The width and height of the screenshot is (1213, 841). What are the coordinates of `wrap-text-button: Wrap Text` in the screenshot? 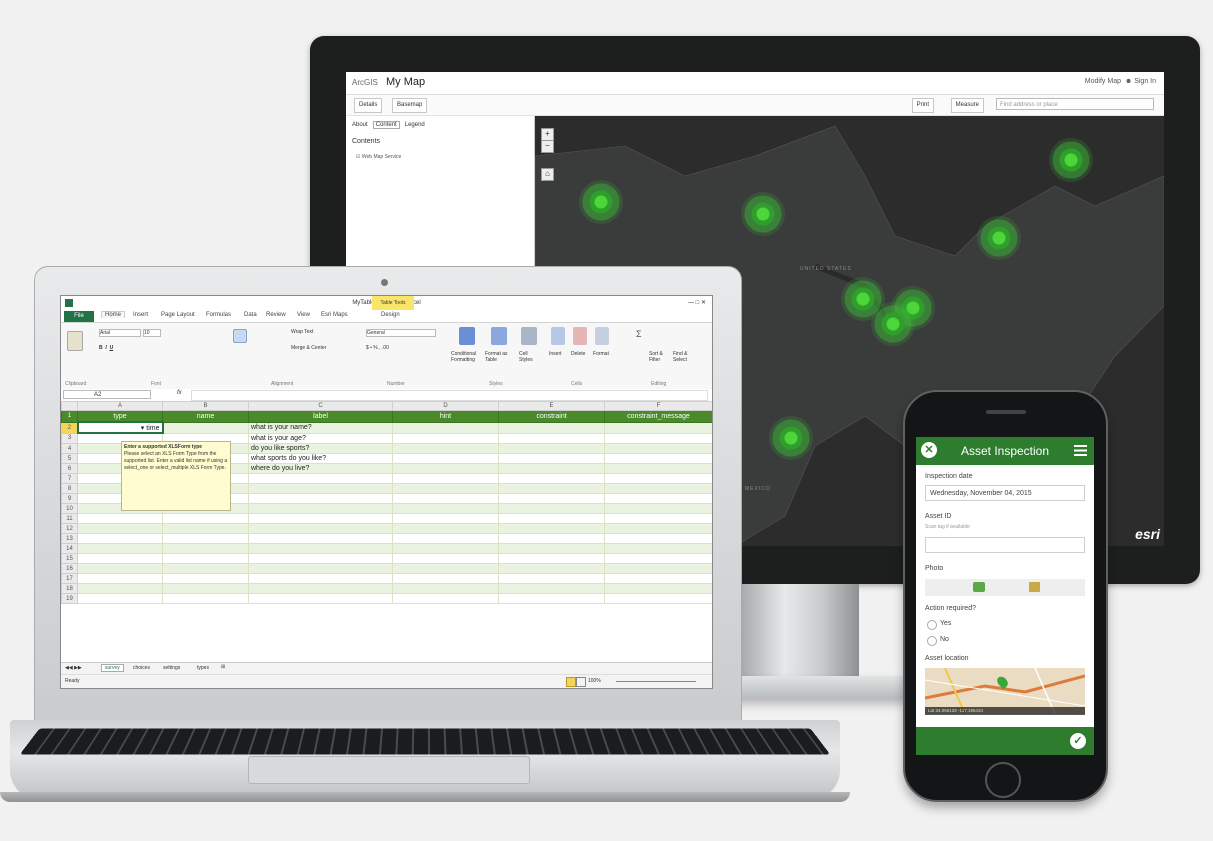 It's located at (302, 332).